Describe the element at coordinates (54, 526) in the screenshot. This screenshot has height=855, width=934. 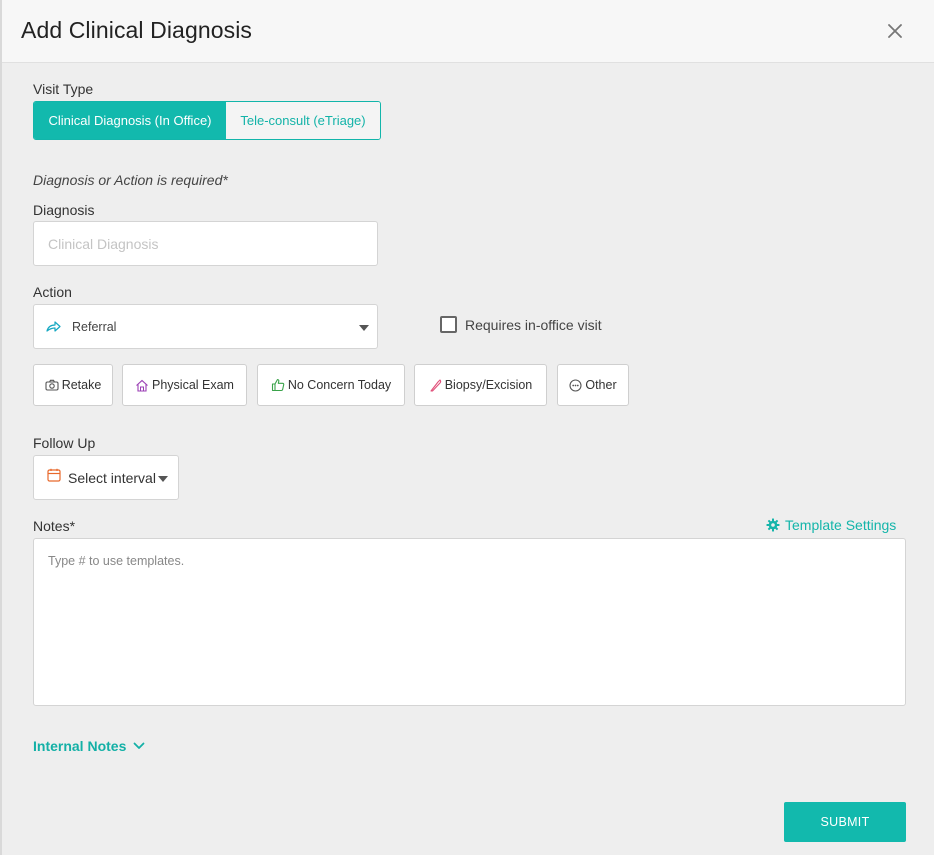
I see `notes-label: Notes*` at that location.